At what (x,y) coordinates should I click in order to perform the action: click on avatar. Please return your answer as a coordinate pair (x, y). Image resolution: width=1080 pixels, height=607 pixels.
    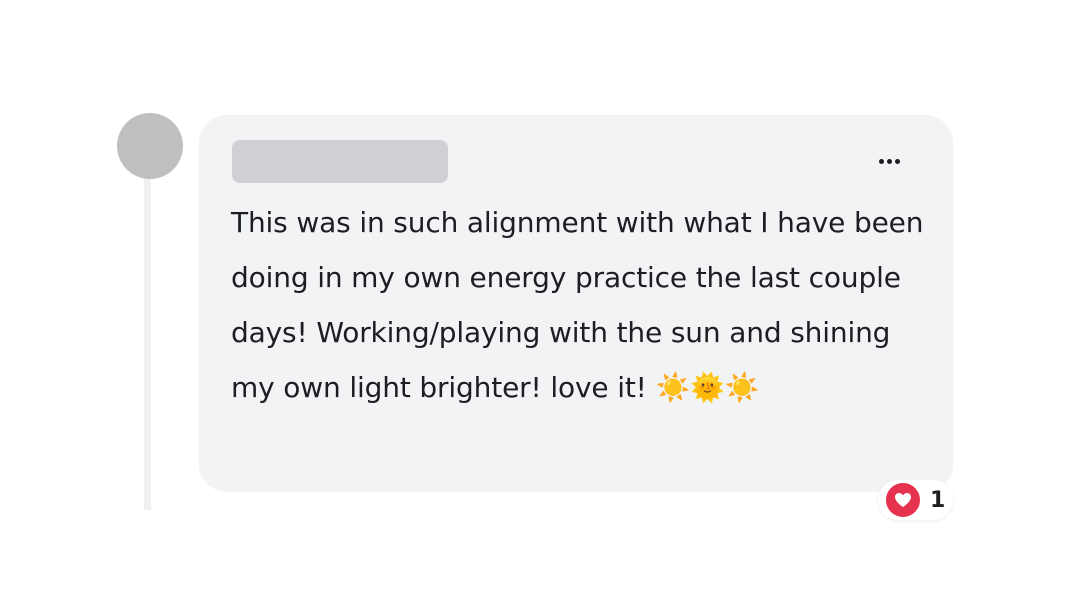
    Looking at the image, I should click on (150, 146).